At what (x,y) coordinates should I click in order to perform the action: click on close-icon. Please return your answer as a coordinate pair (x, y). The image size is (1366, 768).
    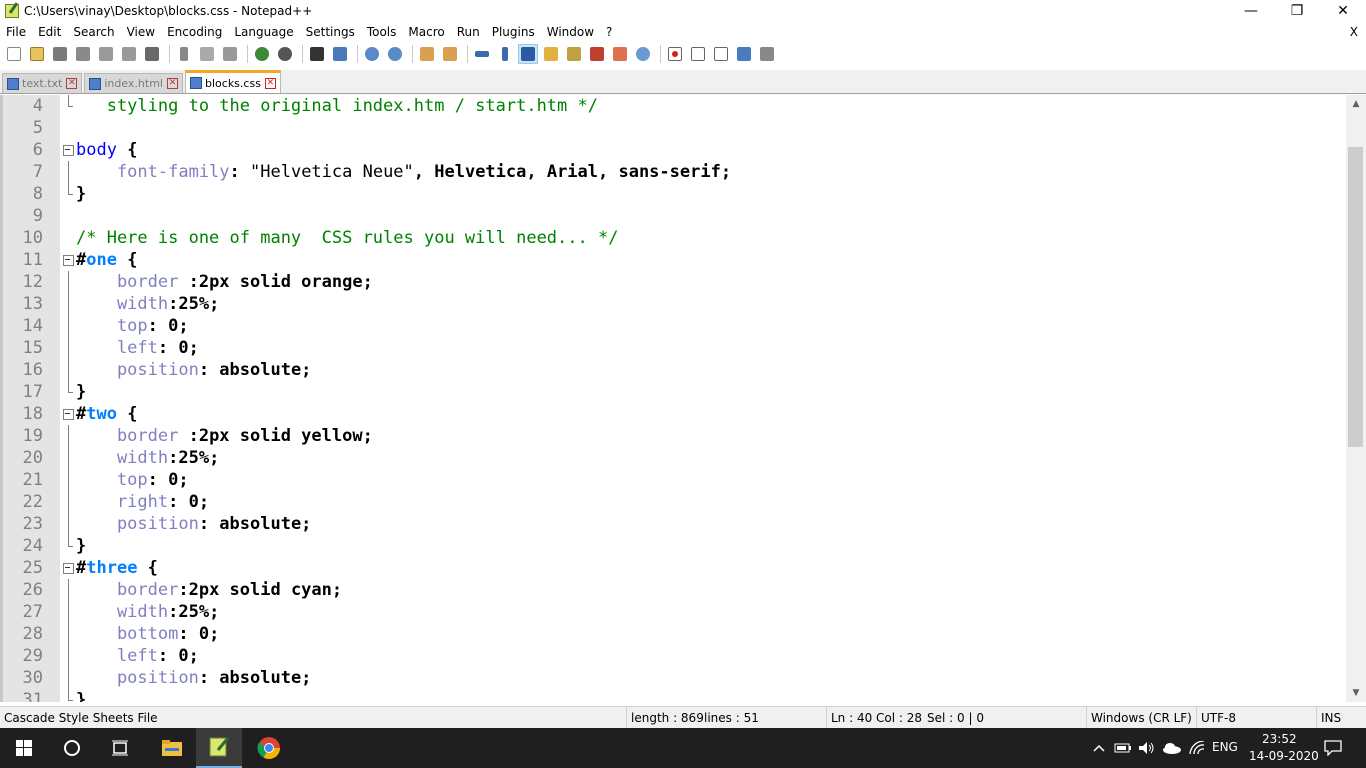
    Looking at the image, I should click on (106, 54).